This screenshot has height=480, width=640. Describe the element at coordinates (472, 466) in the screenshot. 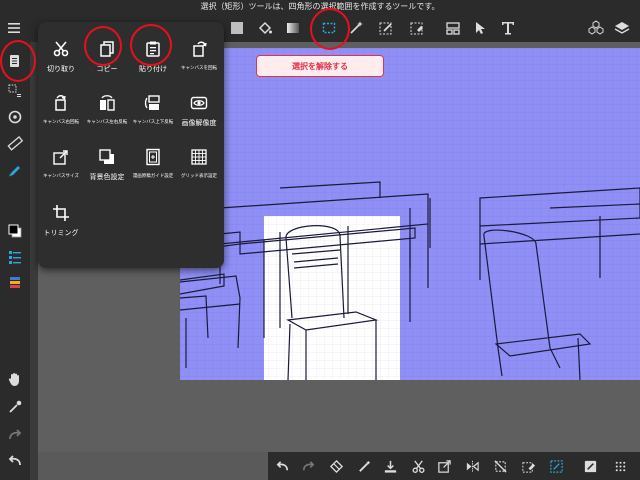

I see `flip-icon` at that location.